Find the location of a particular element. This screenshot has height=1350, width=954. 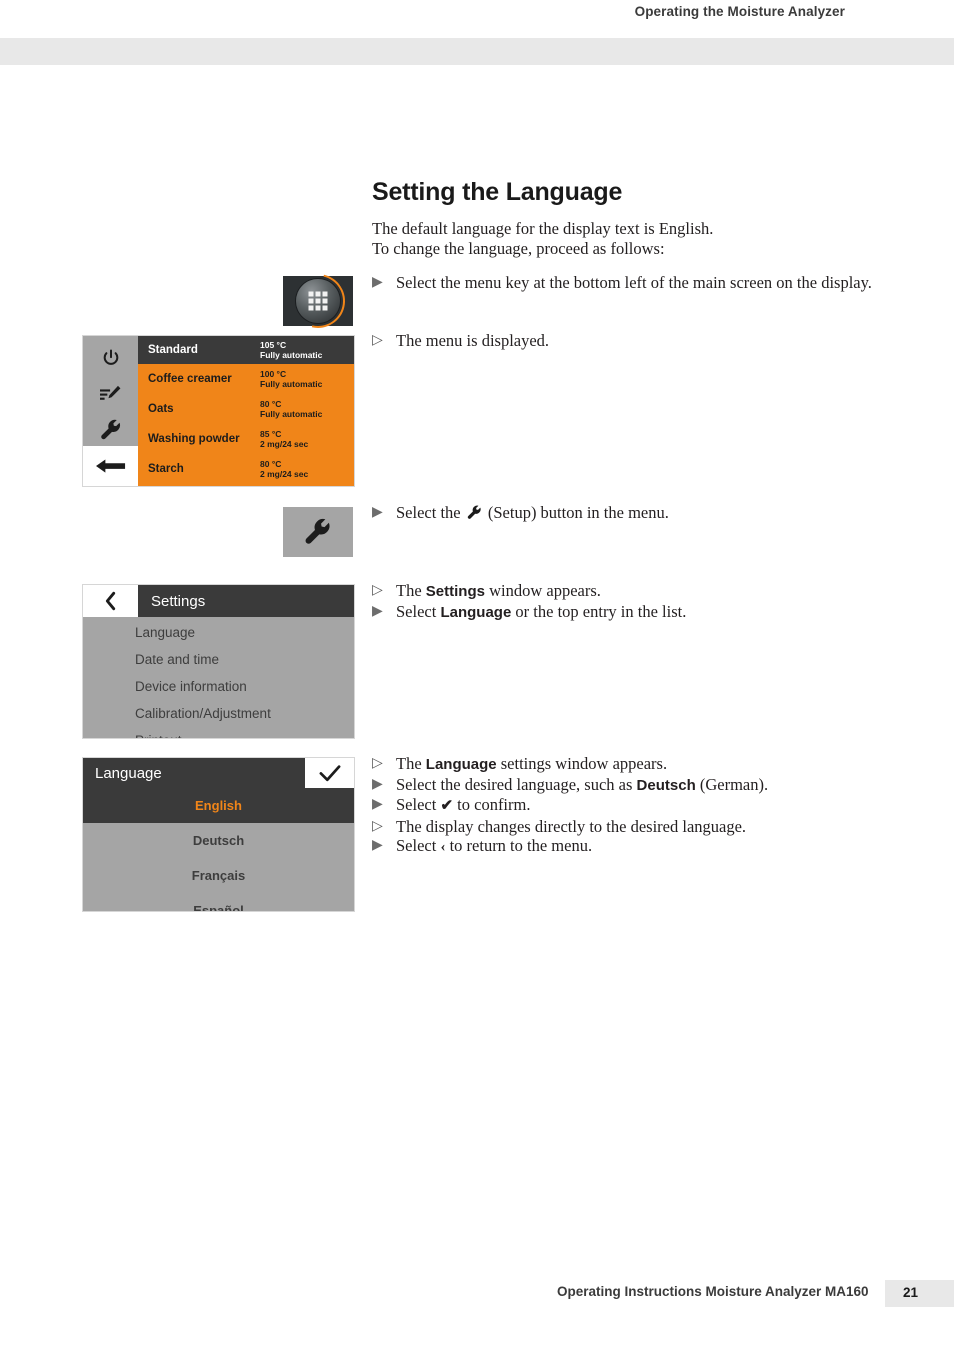

sidebar-item-date-and-time: Date and time is located at coordinates (177, 659).